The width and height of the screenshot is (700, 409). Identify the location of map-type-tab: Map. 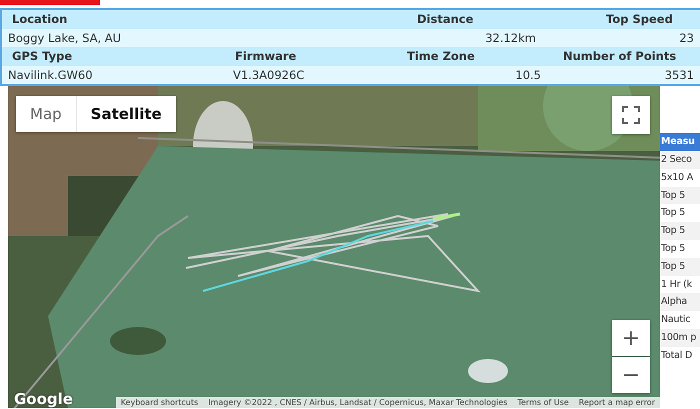
(46, 114).